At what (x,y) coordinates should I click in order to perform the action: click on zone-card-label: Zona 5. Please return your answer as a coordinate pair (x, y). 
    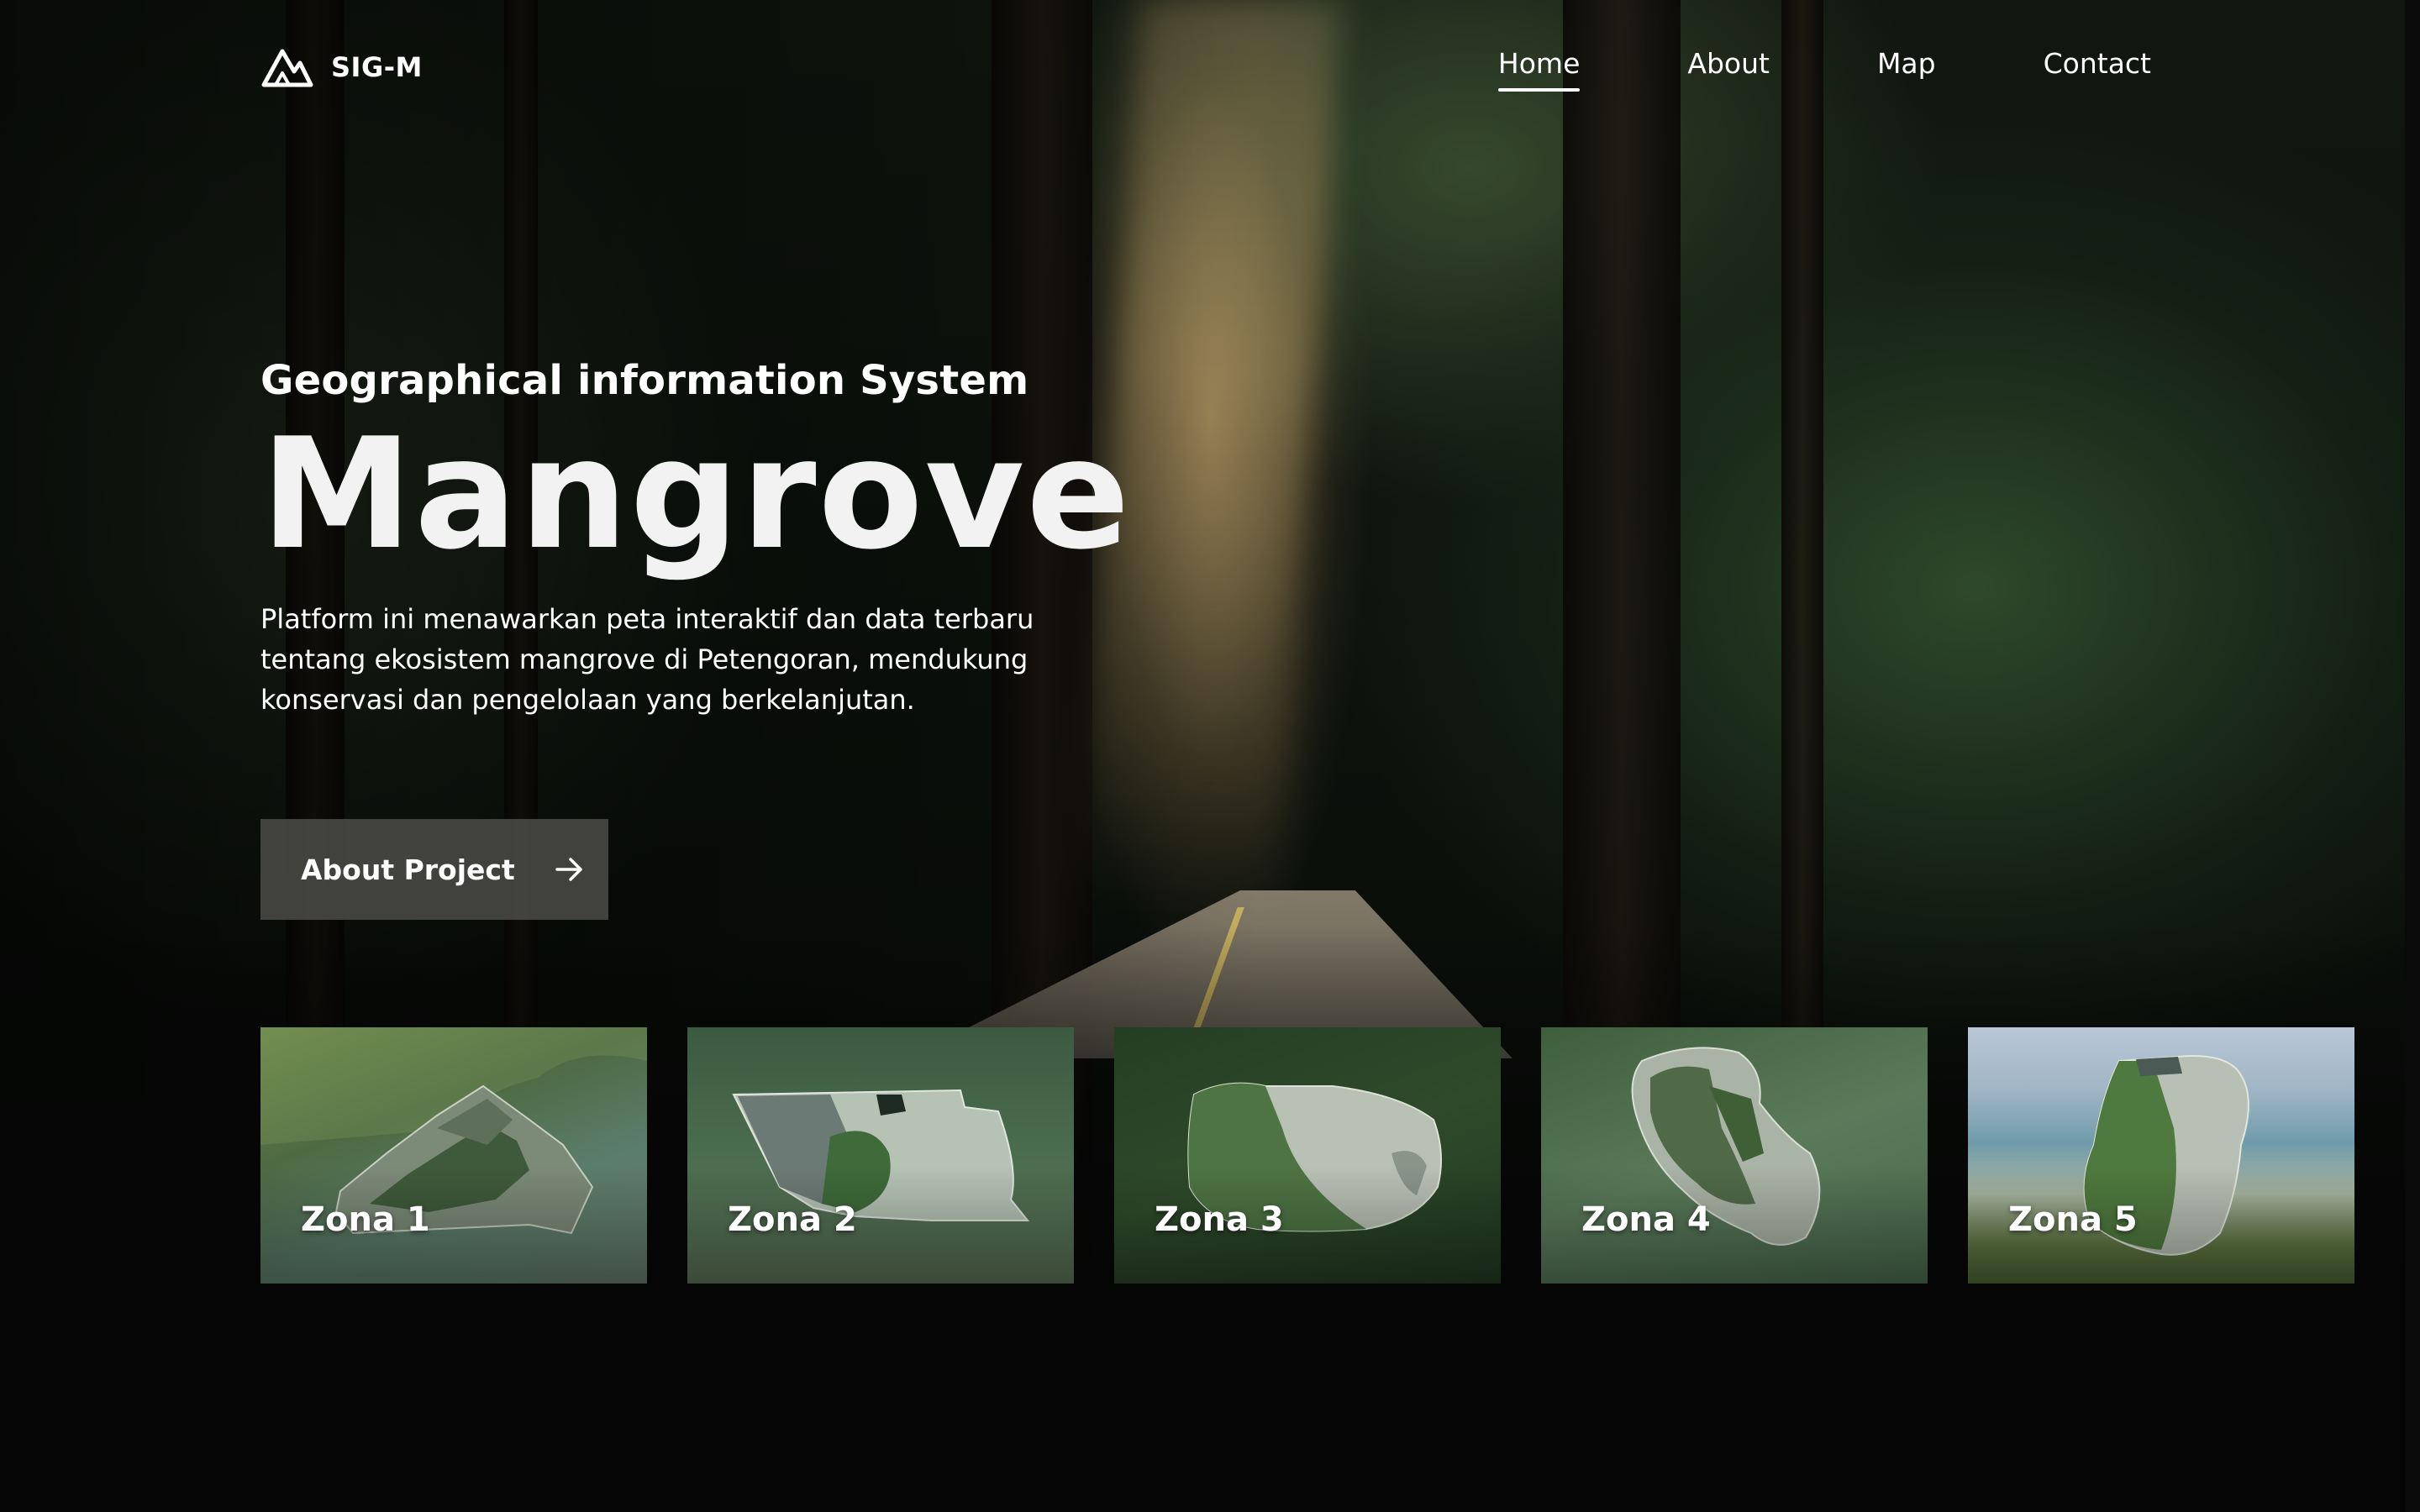
    Looking at the image, I should click on (2073, 1219).